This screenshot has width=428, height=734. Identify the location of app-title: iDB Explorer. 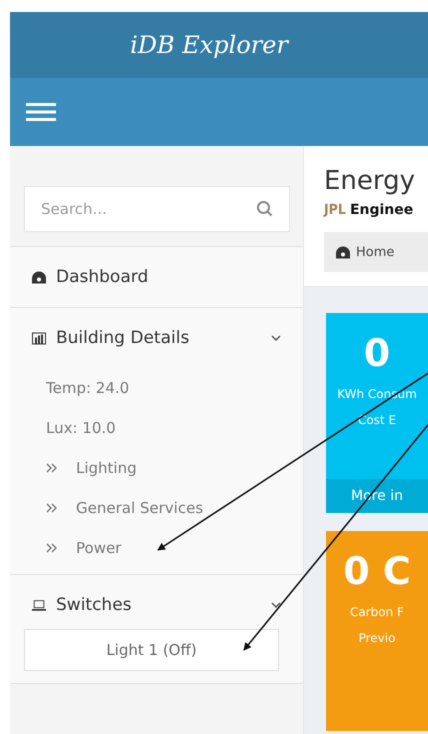
(209, 45).